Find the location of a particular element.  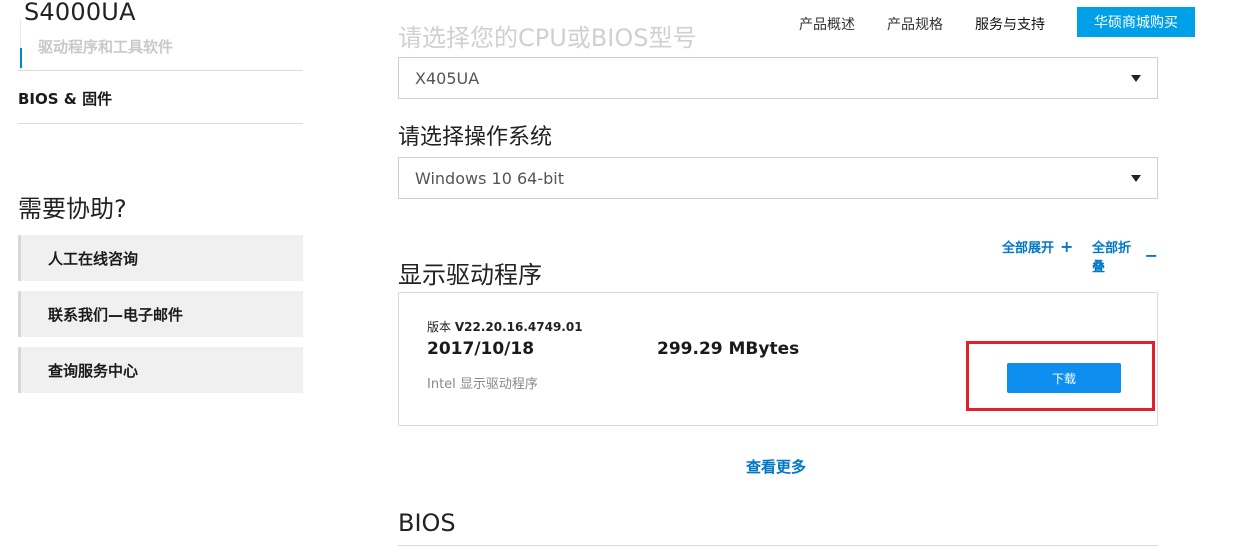

bios-divider is located at coordinates (778, 545).